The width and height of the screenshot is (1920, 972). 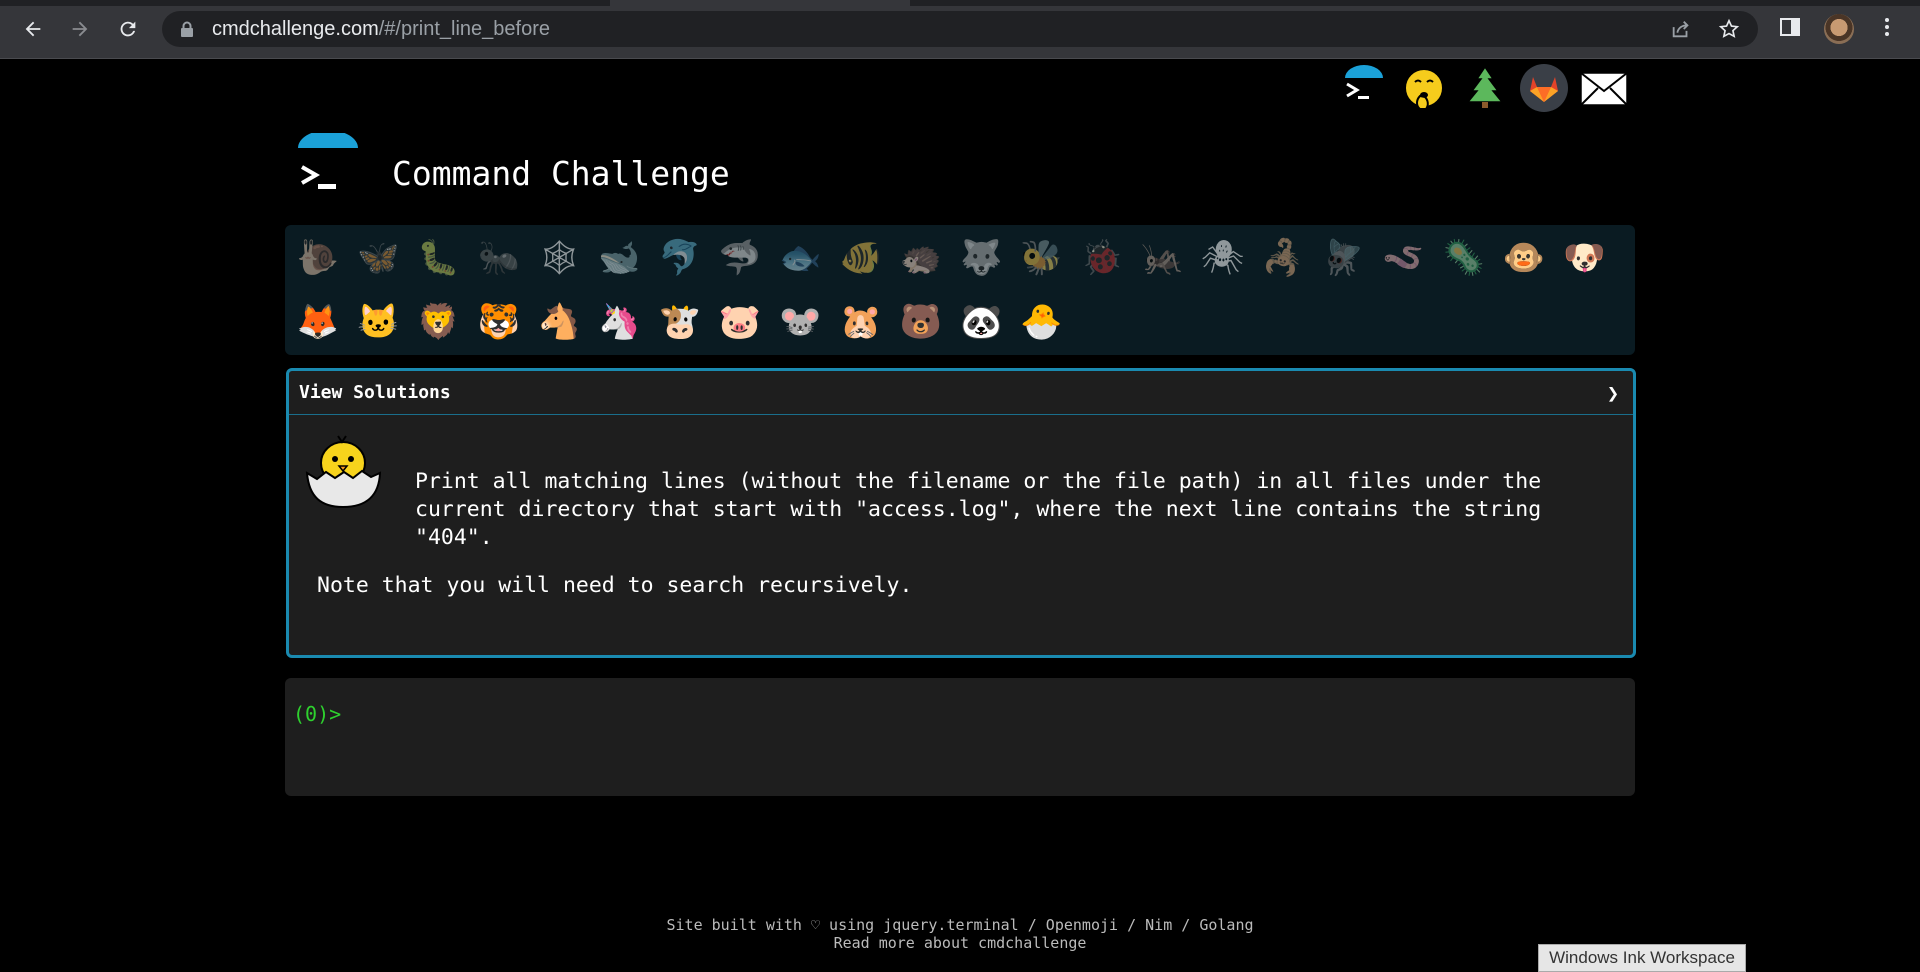 What do you see at coordinates (561, 173) in the screenshot?
I see `site-title: Command Challenge` at bounding box center [561, 173].